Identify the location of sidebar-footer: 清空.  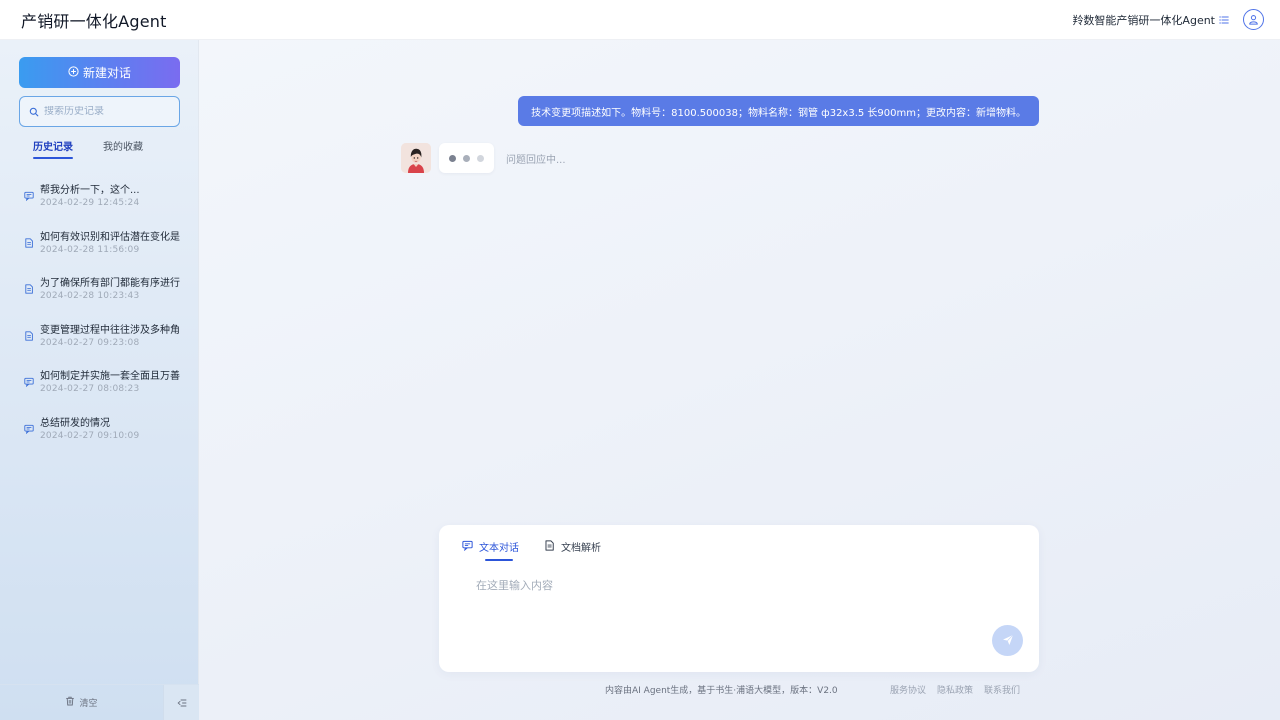
(99, 702).